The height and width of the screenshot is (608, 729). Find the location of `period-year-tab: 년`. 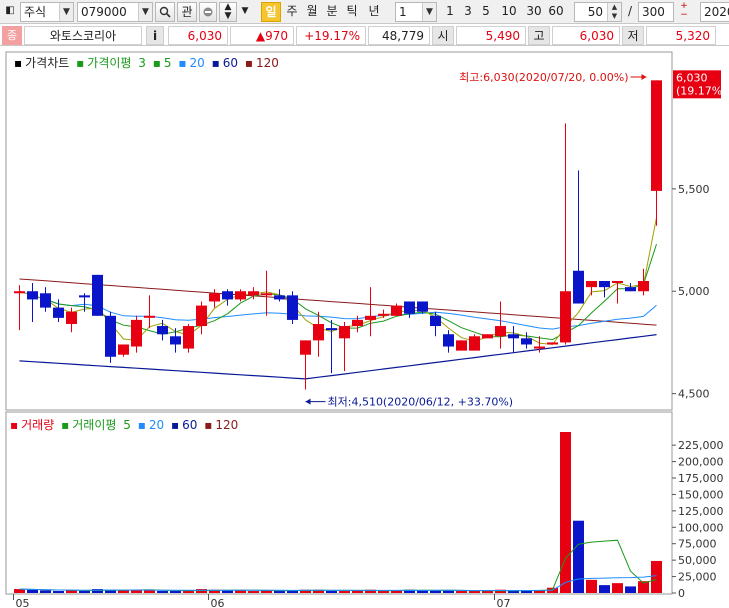

period-year-tab: 년 is located at coordinates (374, 12).